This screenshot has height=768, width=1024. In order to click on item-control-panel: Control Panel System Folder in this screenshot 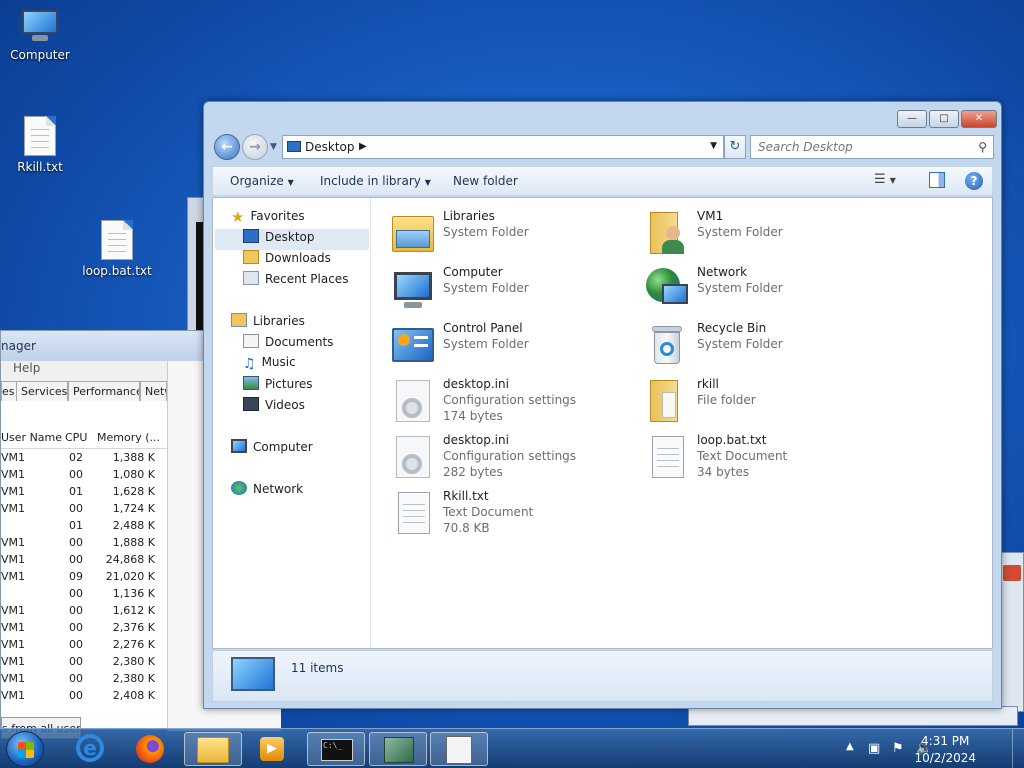, I will do `click(510, 345)`.